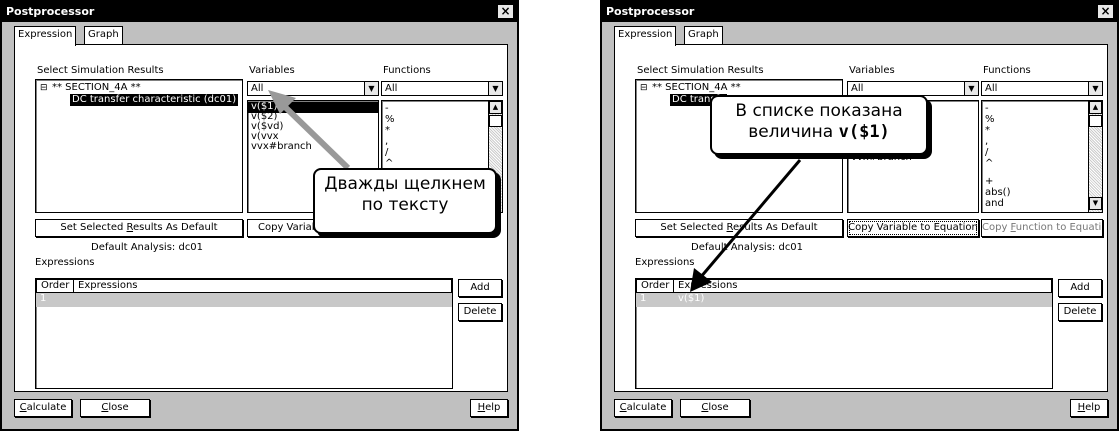 This screenshot has width=1119, height=431. What do you see at coordinates (244, 333) in the screenshot?
I see `expressions-grid: Order Expressions 1` at bounding box center [244, 333].